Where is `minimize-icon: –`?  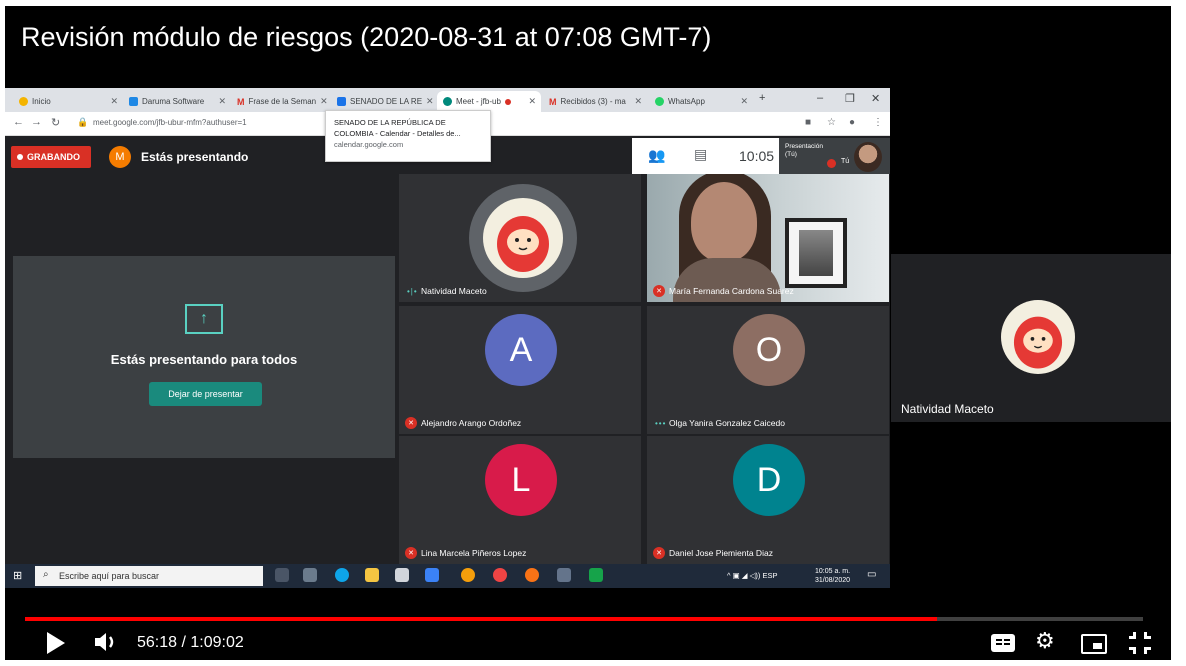 minimize-icon: – is located at coordinates (820, 98).